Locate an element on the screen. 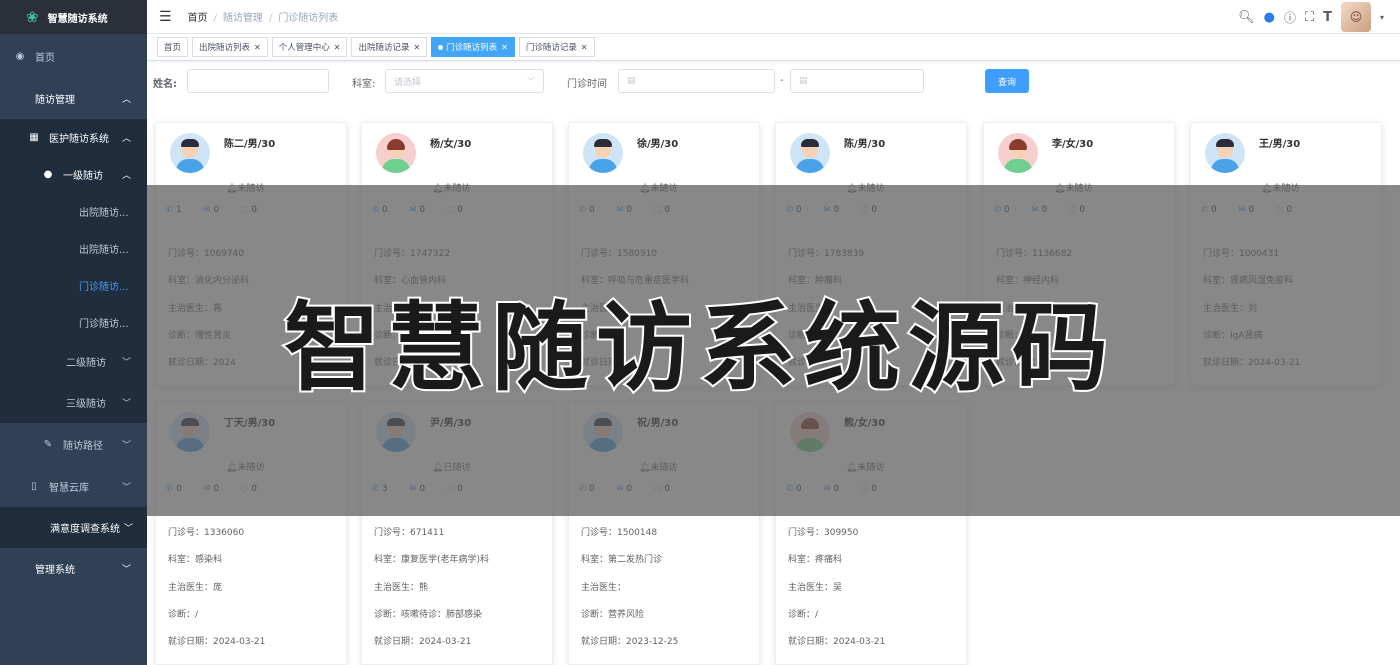  dept-select: 请选择 ﹀ is located at coordinates (464, 81).